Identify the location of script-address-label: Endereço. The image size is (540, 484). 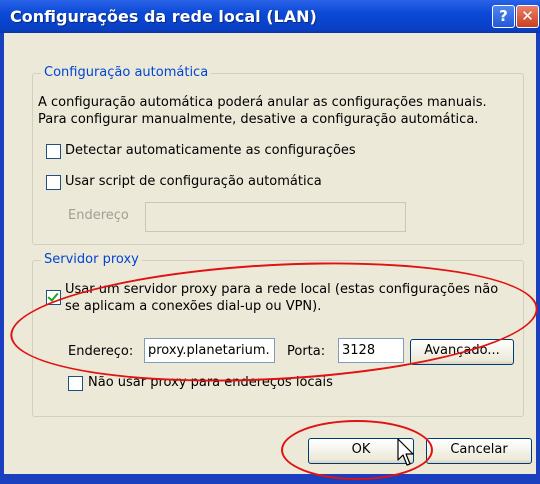
(98, 215).